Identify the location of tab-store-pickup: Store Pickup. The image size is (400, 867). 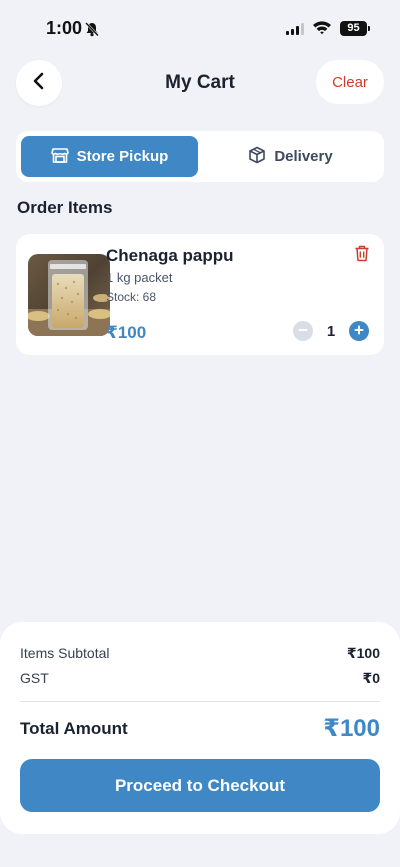
(109, 156).